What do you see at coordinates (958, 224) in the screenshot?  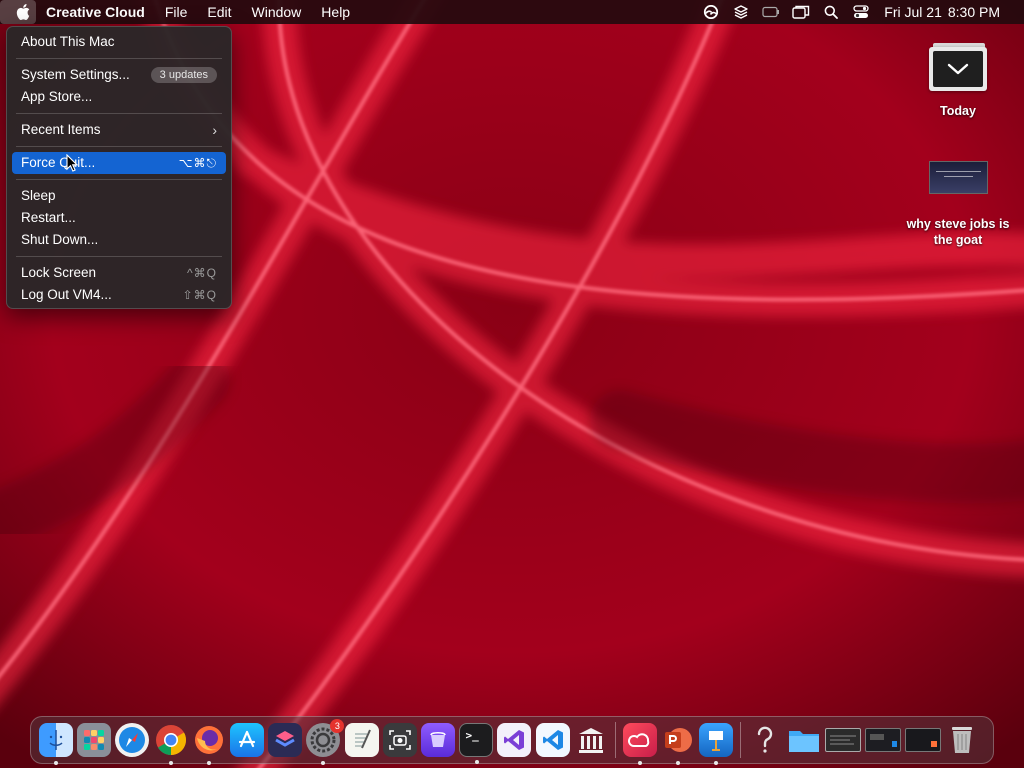 I see `document-label-line: why steve jobs is` at bounding box center [958, 224].